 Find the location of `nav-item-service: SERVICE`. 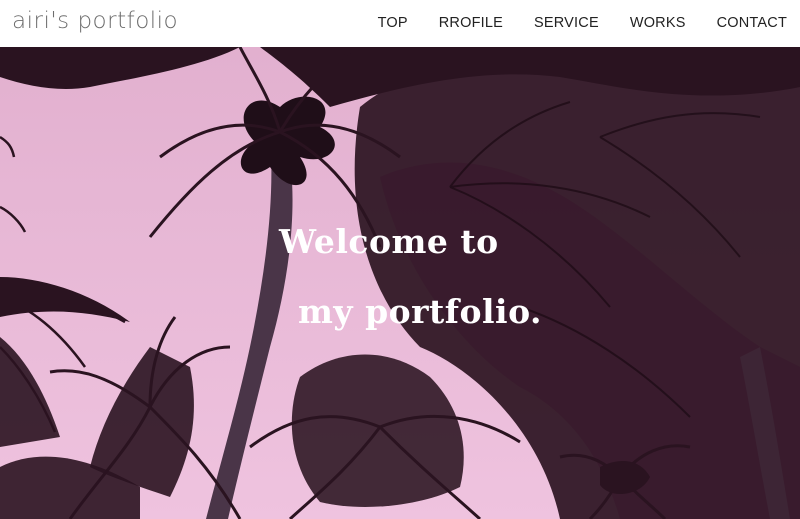

nav-item-service: SERVICE is located at coordinates (566, 23).